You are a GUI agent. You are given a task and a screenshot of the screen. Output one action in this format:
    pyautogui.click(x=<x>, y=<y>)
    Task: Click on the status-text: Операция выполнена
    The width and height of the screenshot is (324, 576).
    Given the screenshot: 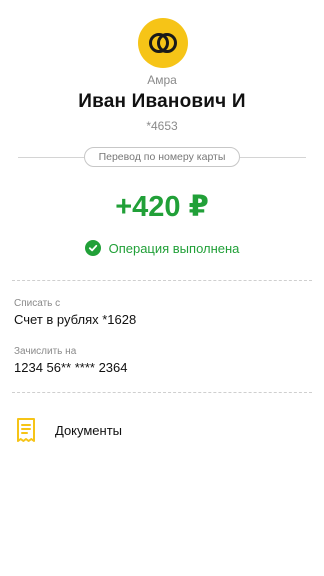 What is the action you would take?
    pyautogui.click(x=174, y=248)
    